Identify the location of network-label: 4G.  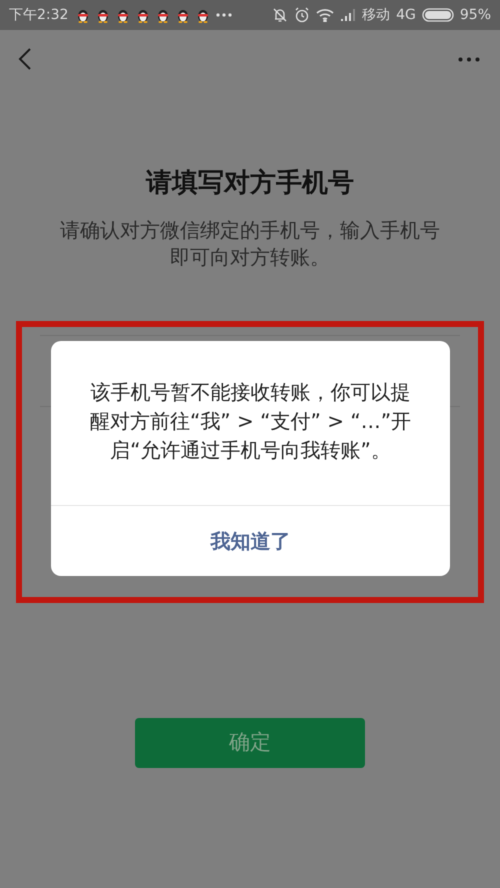
(406, 15).